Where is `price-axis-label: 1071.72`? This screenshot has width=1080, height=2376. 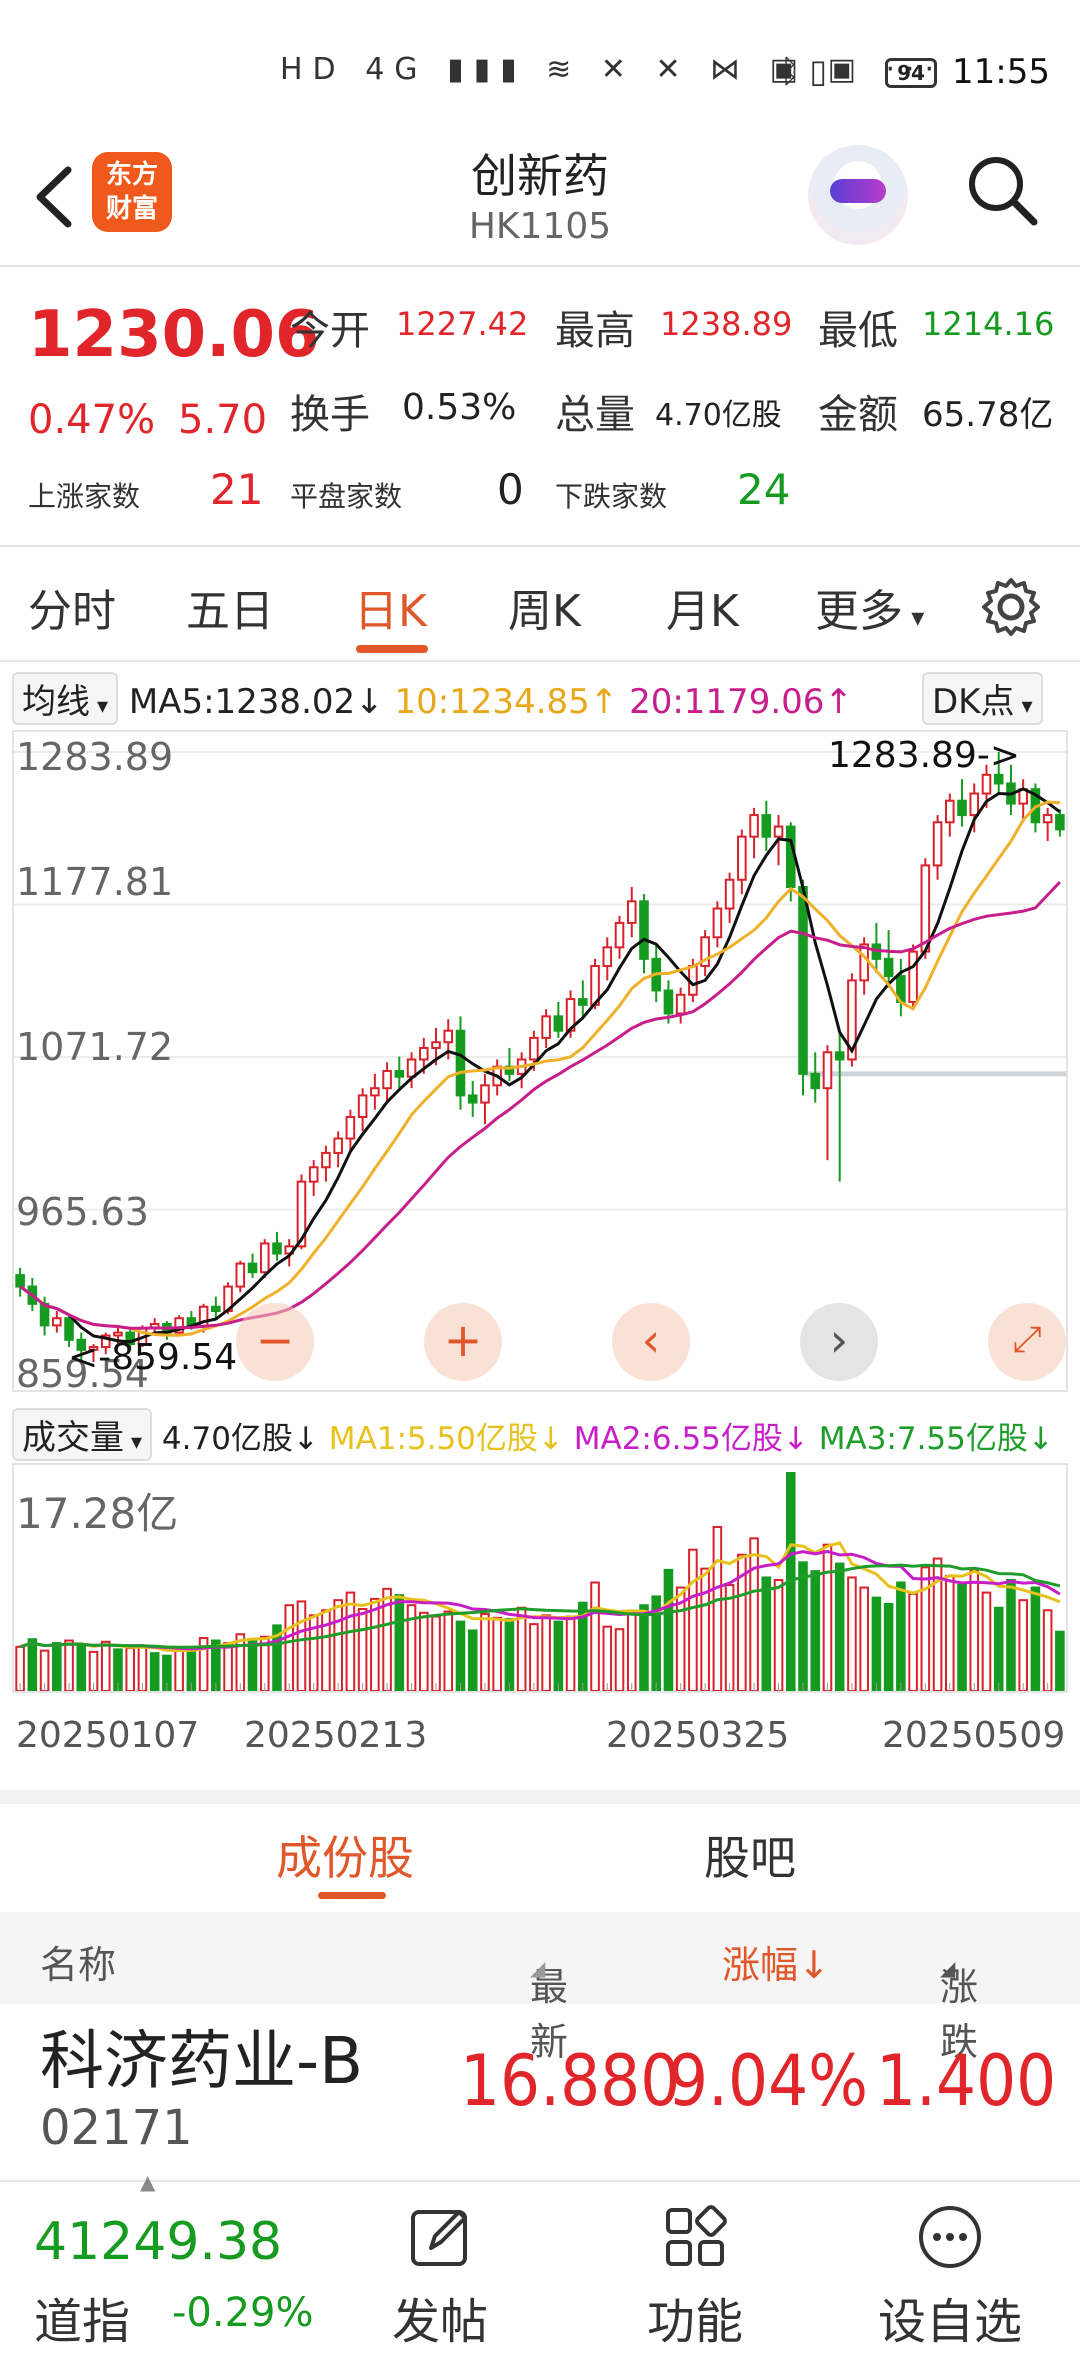
price-axis-label: 1071.72 is located at coordinates (95, 1047).